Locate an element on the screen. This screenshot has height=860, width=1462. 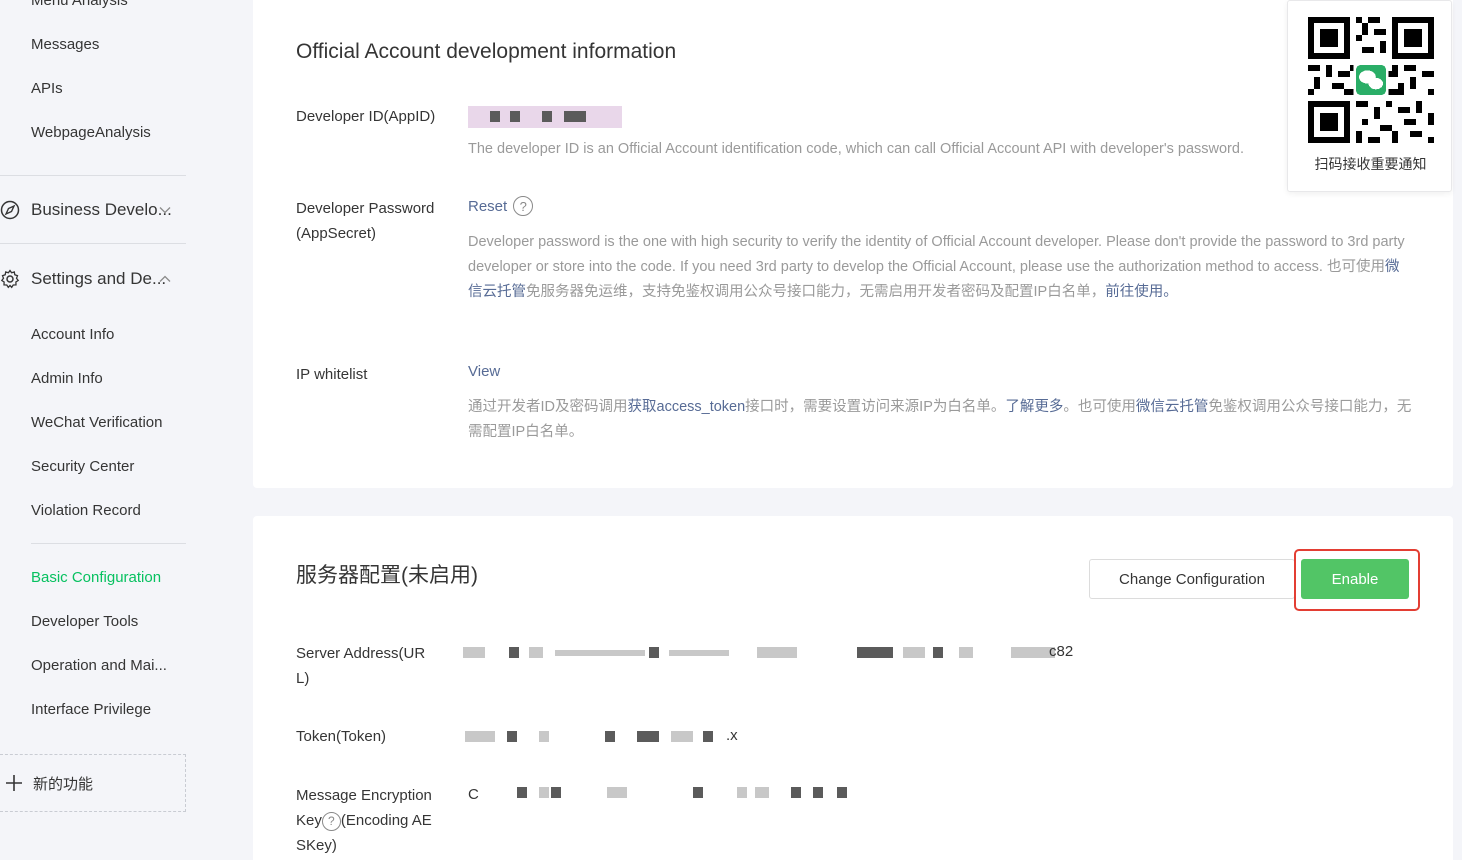
sidebar-item-wechat-verification: WeChat Verification is located at coordinates (96, 422).